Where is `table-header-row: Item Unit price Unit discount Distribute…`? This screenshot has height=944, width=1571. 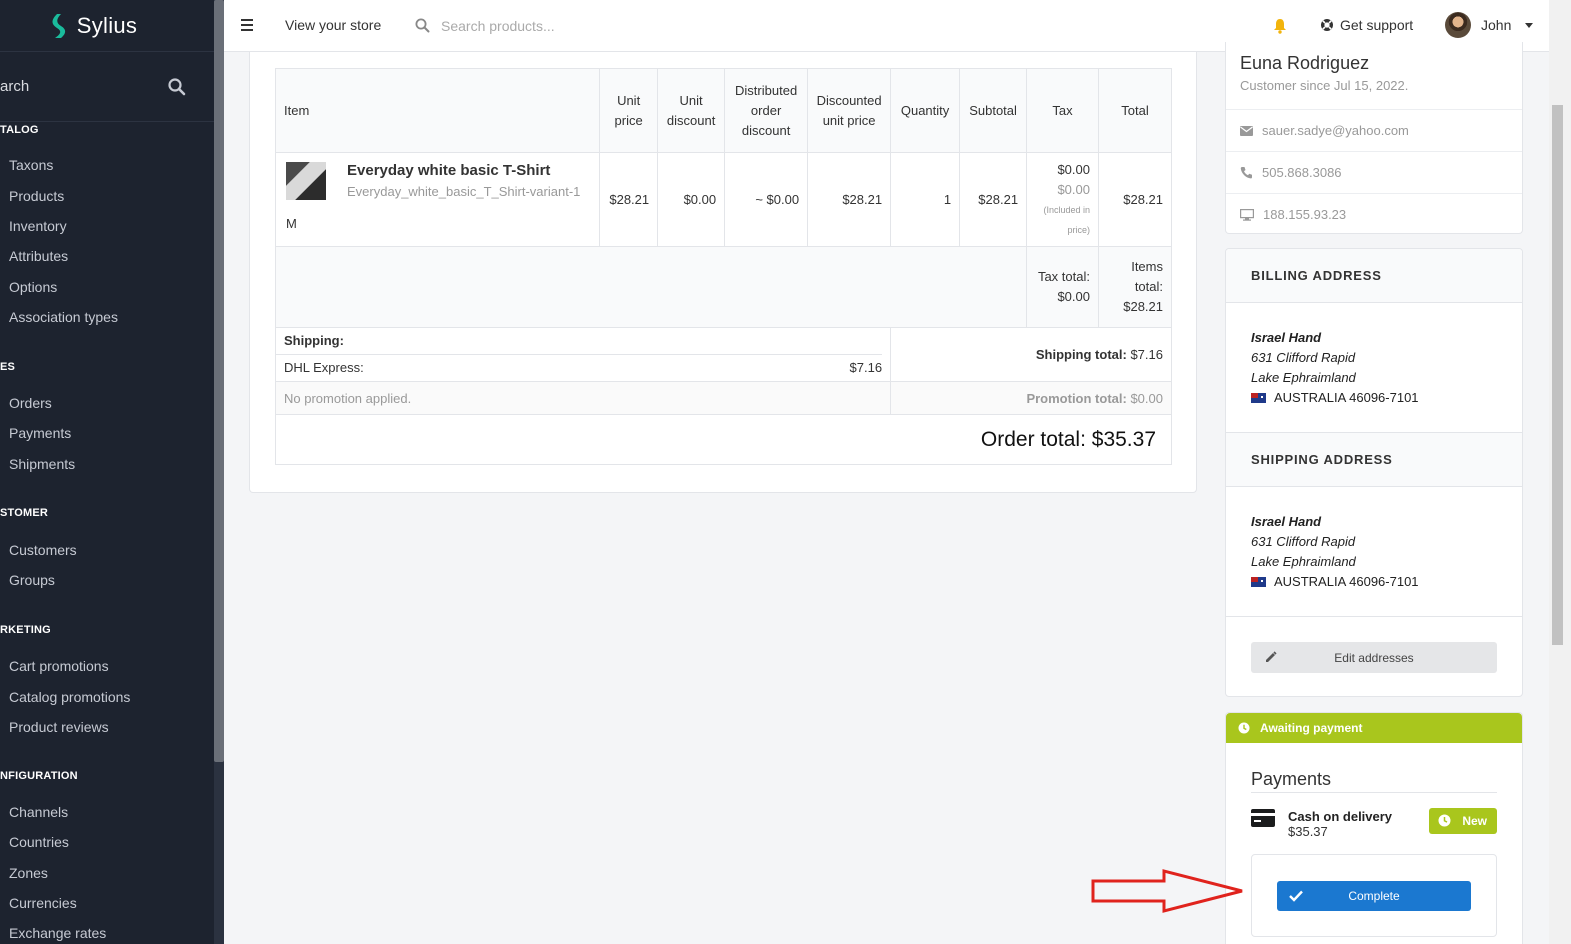 table-header-row: Item Unit price Unit discount Distribute… is located at coordinates (723, 110).